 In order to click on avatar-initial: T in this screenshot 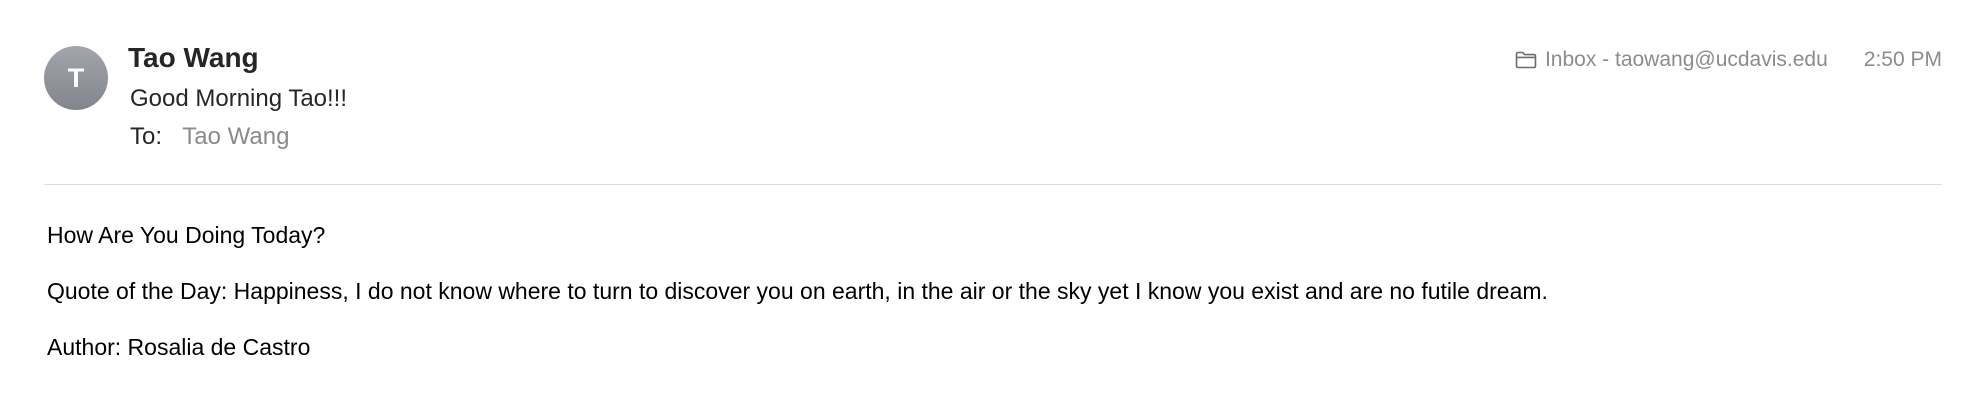, I will do `click(76, 77)`.